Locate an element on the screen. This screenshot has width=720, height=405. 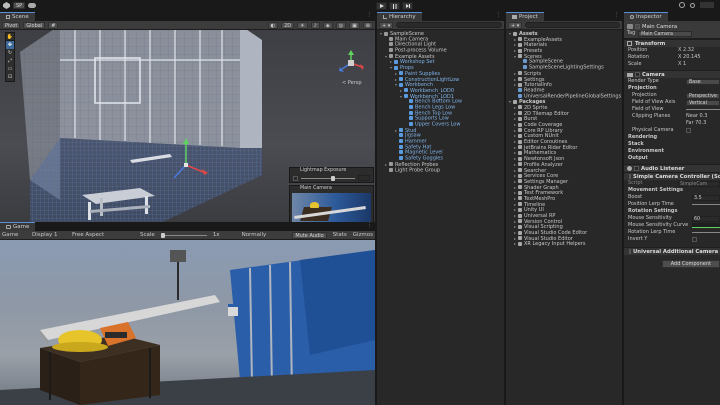
exposure-value-field is located at coordinates (364, 178).